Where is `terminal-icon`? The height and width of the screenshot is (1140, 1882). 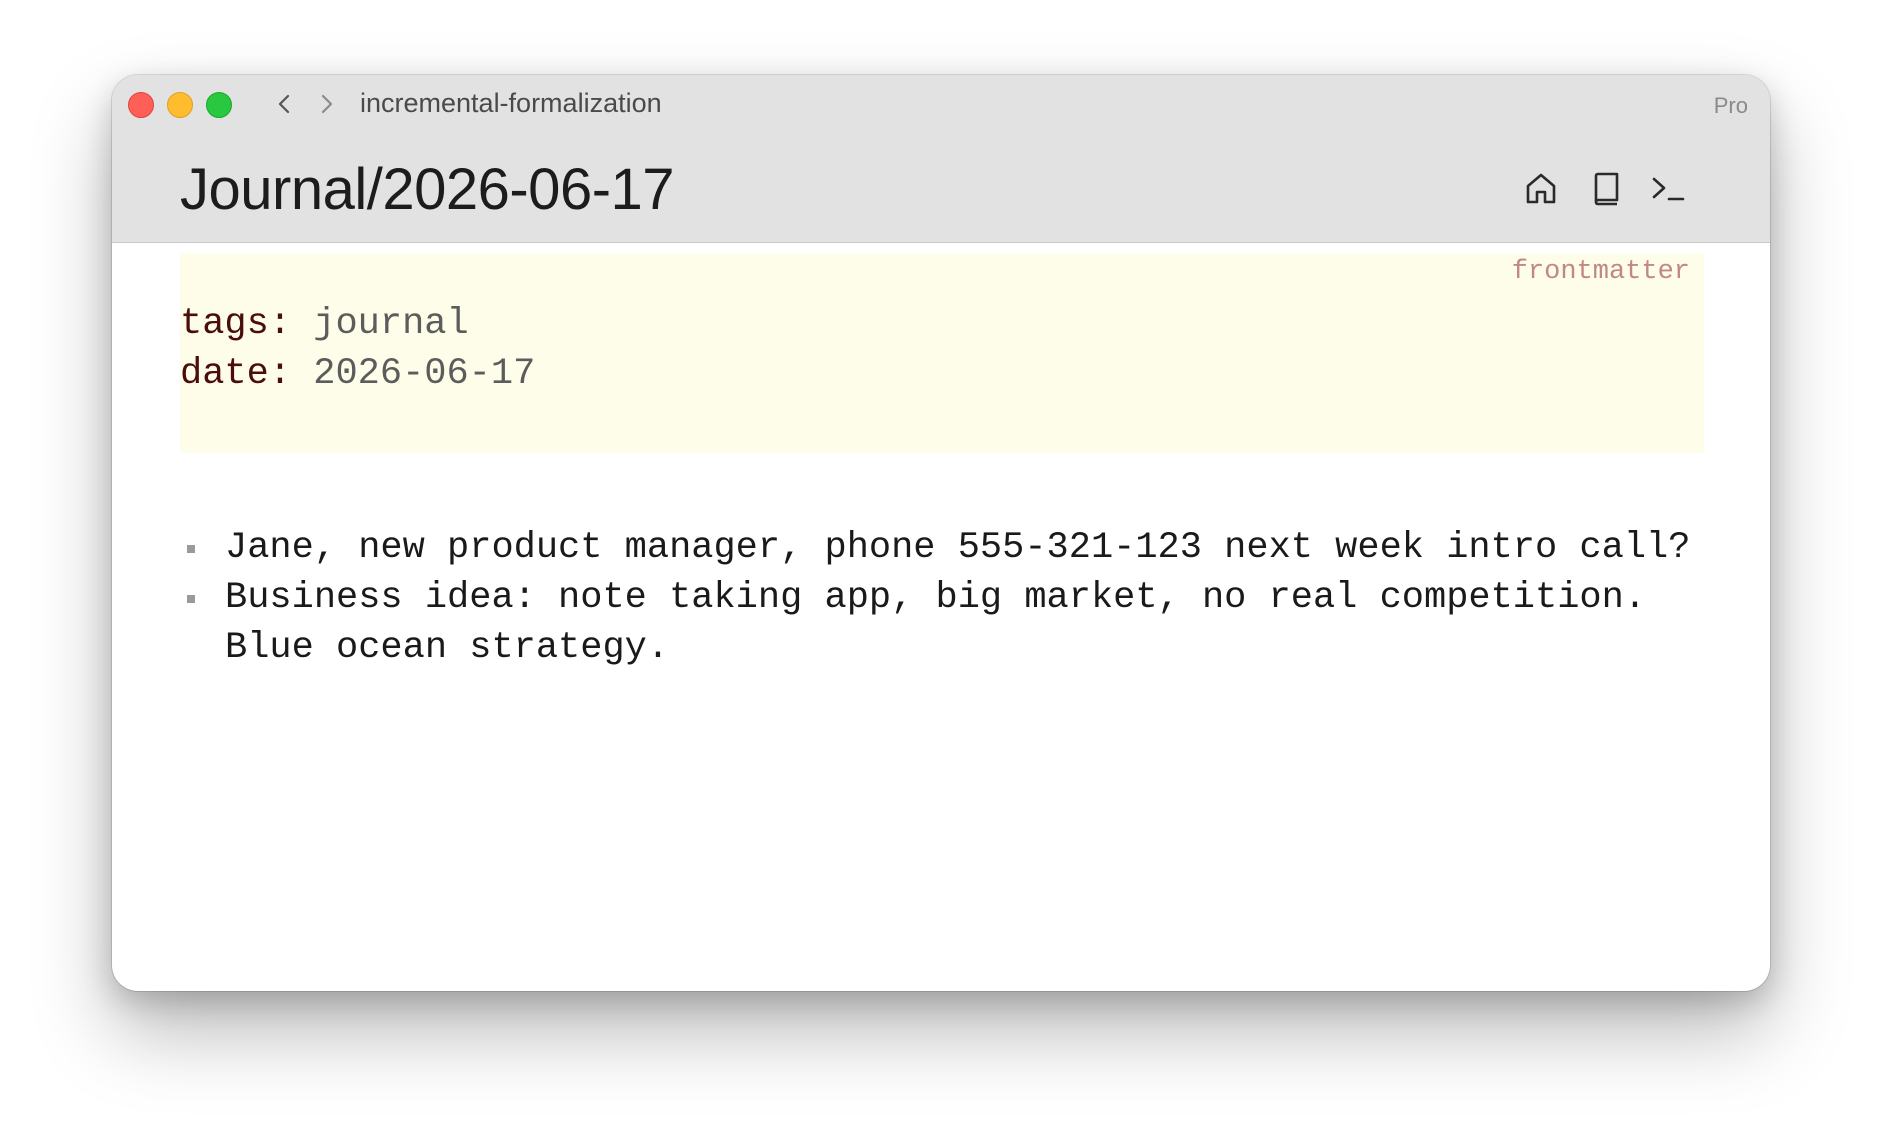 terminal-icon is located at coordinates (1668, 189).